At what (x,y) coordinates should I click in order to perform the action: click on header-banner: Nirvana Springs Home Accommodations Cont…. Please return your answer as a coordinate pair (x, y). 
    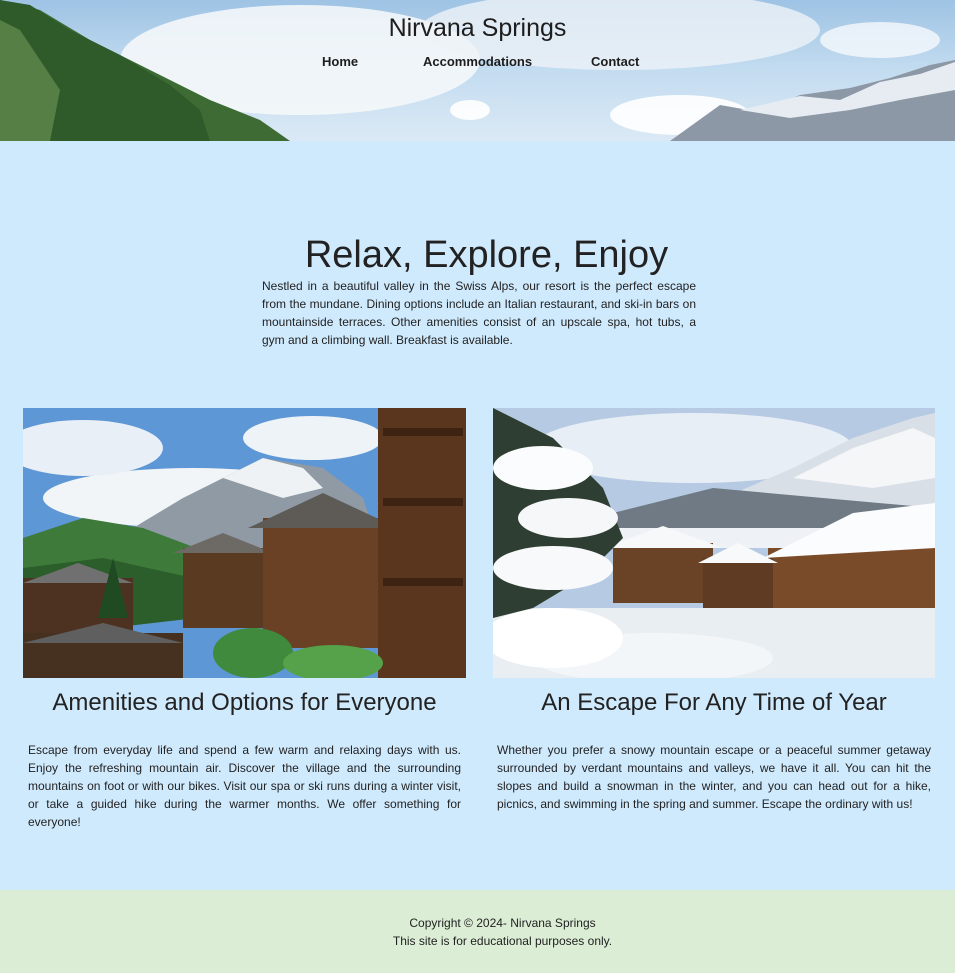
    Looking at the image, I should click on (477, 70).